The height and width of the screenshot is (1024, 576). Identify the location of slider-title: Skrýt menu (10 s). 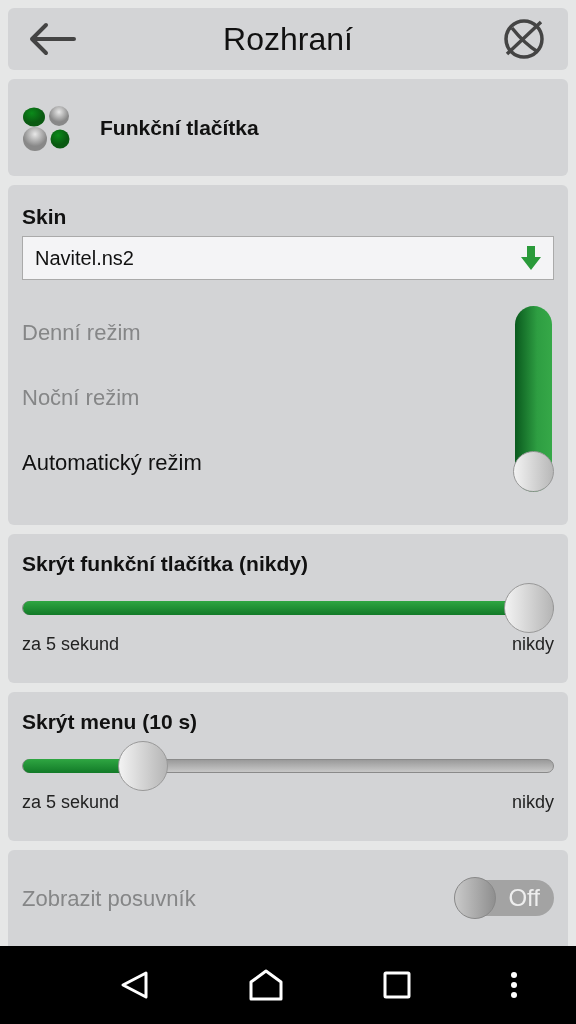
(110, 721).